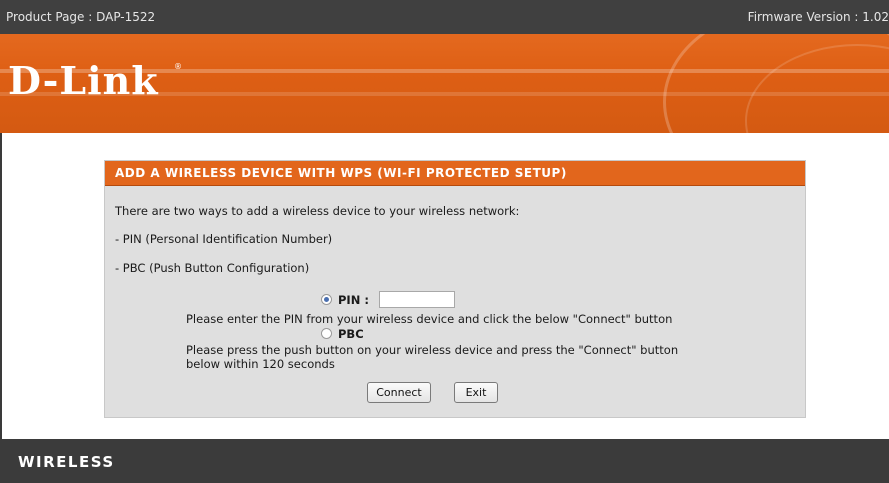  Describe the element at coordinates (83, 80) in the screenshot. I see `dlink-logo: D-Link` at that location.